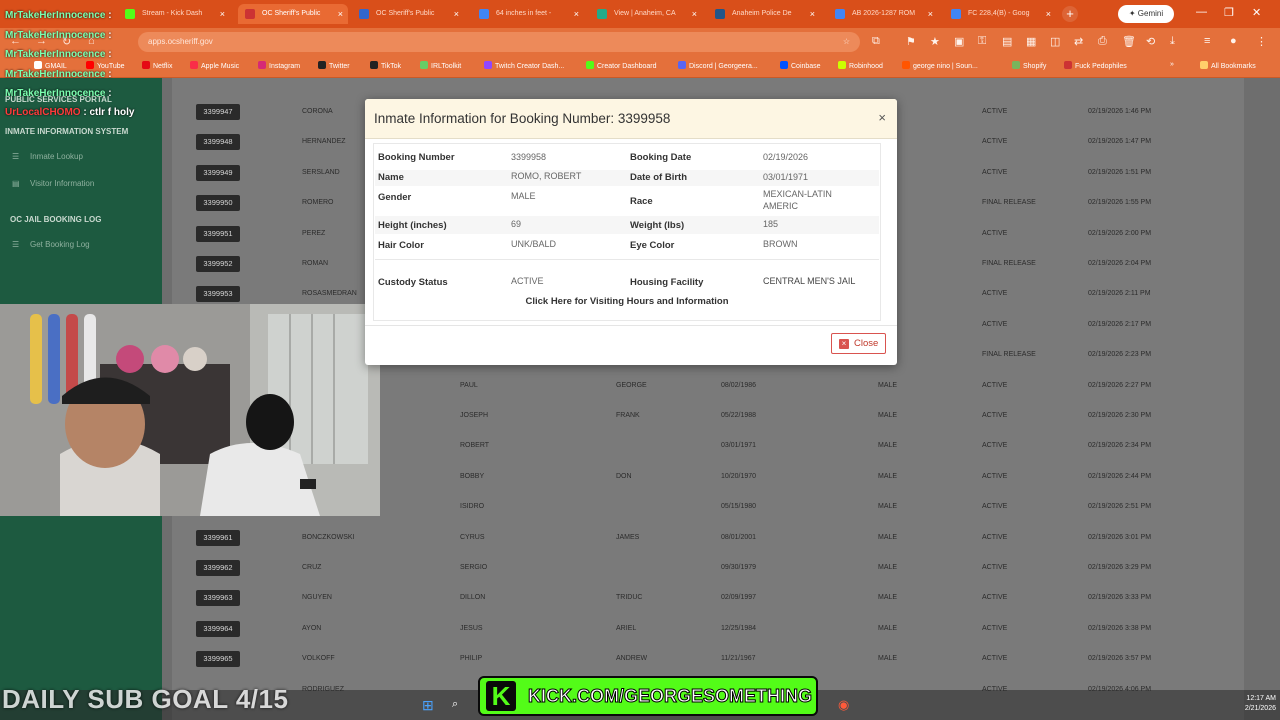 The width and height of the screenshot is (1280, 720). I want to click on bookmark-item: Coinbase, so click(800, 65).